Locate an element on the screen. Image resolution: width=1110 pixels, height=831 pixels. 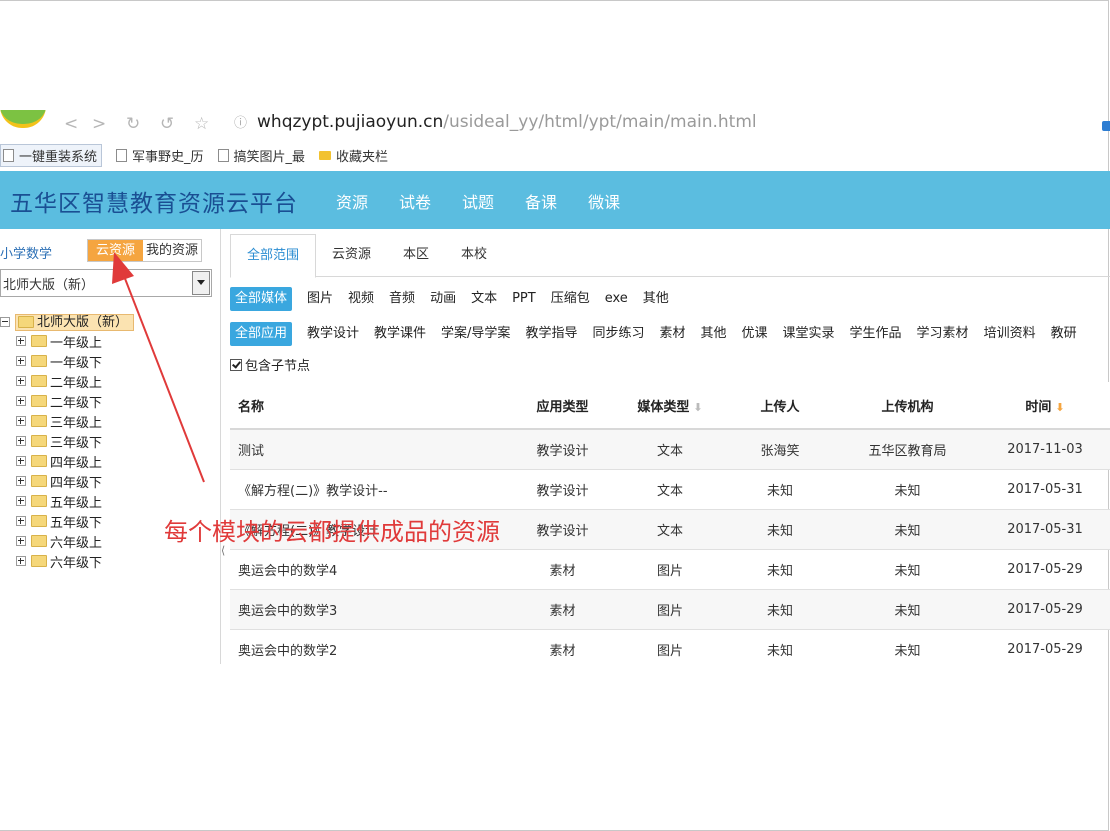
tab-all-scope: 全部范围 is located at coordinates (273, 256).